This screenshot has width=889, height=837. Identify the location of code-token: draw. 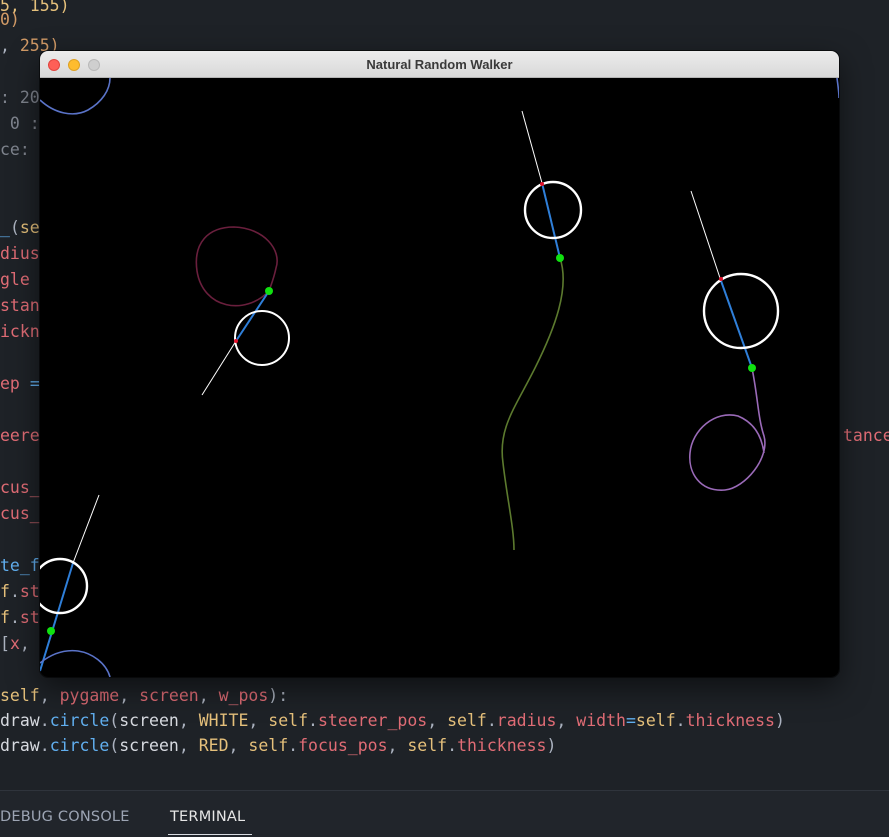
(20, 745).